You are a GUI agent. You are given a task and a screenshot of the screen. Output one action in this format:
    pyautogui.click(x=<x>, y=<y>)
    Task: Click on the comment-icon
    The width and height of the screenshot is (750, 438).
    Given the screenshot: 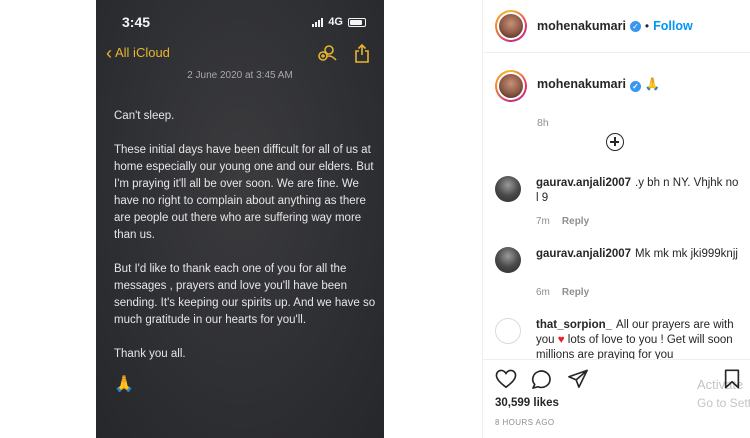 What is the action you would take?
    pyautogui.click(x=542, y=381)
    